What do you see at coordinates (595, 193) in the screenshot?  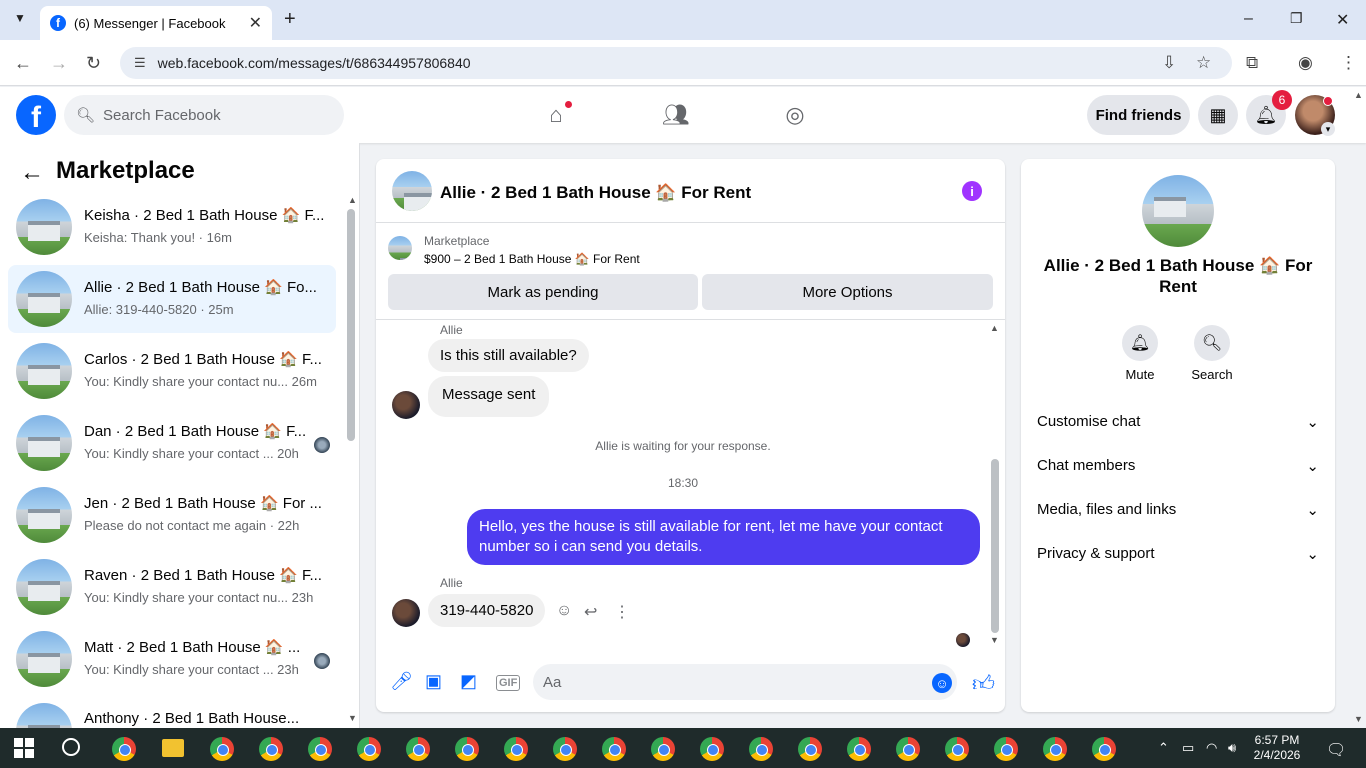 I see `chat-title: Allie · 2 Bed 1 Bath House 🏠 For Rent` at bounding box center [595, 193].